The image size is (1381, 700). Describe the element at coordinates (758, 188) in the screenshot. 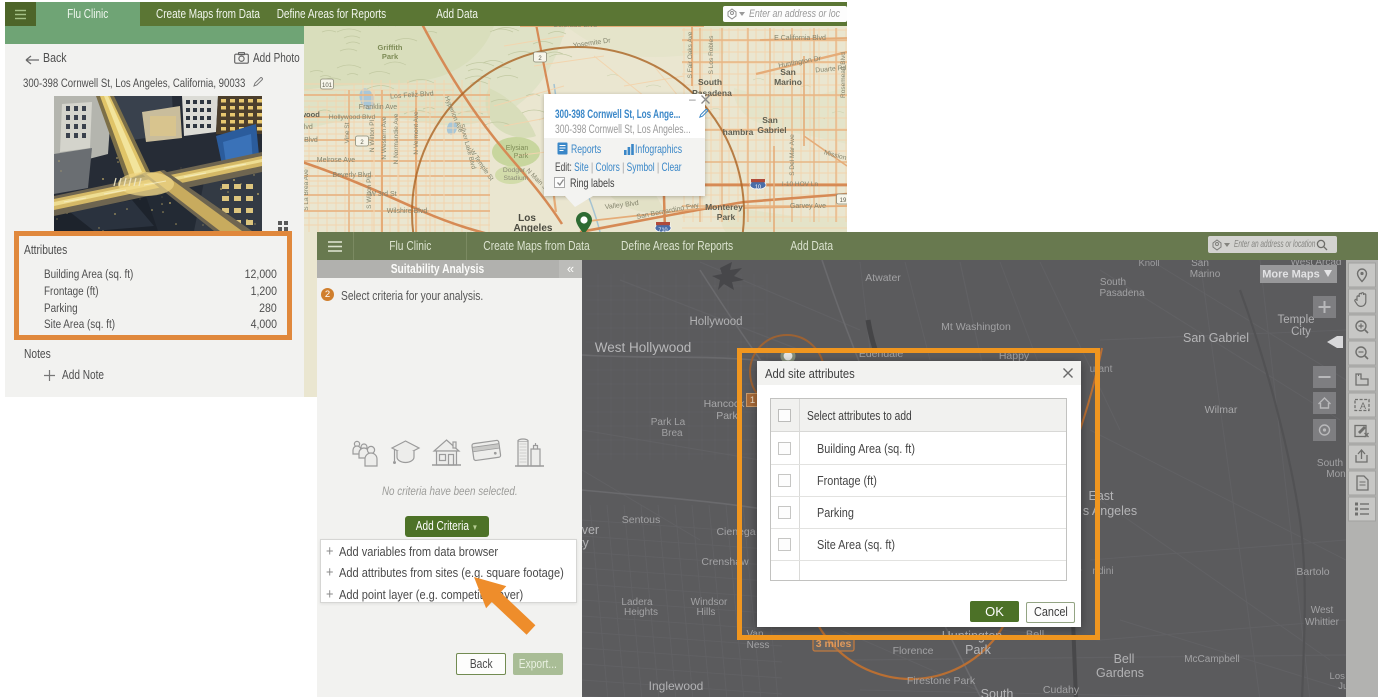

I see `svg-text: 10` at that location.